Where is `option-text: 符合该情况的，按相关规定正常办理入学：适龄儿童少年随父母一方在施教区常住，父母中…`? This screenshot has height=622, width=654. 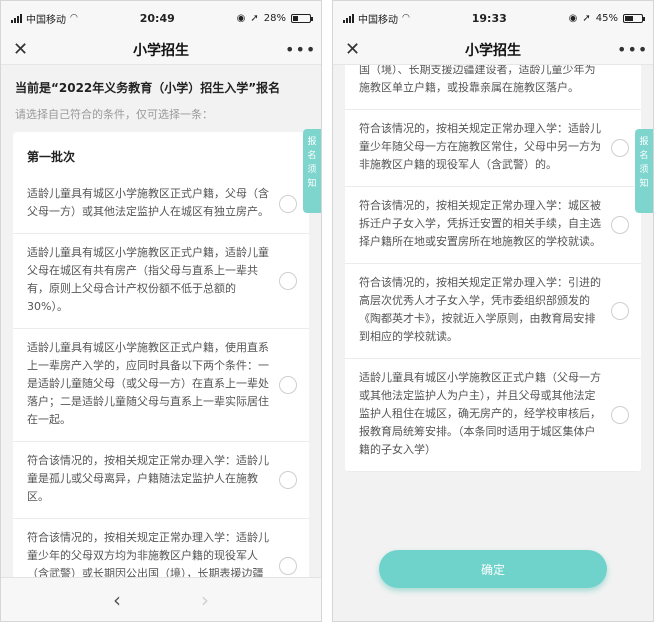 option-text: 符合该情况的，按相关规定正常办理入学：适龄儿童少年随父母一方在施教区常住，父母中… is located at coordinates (480, 146).